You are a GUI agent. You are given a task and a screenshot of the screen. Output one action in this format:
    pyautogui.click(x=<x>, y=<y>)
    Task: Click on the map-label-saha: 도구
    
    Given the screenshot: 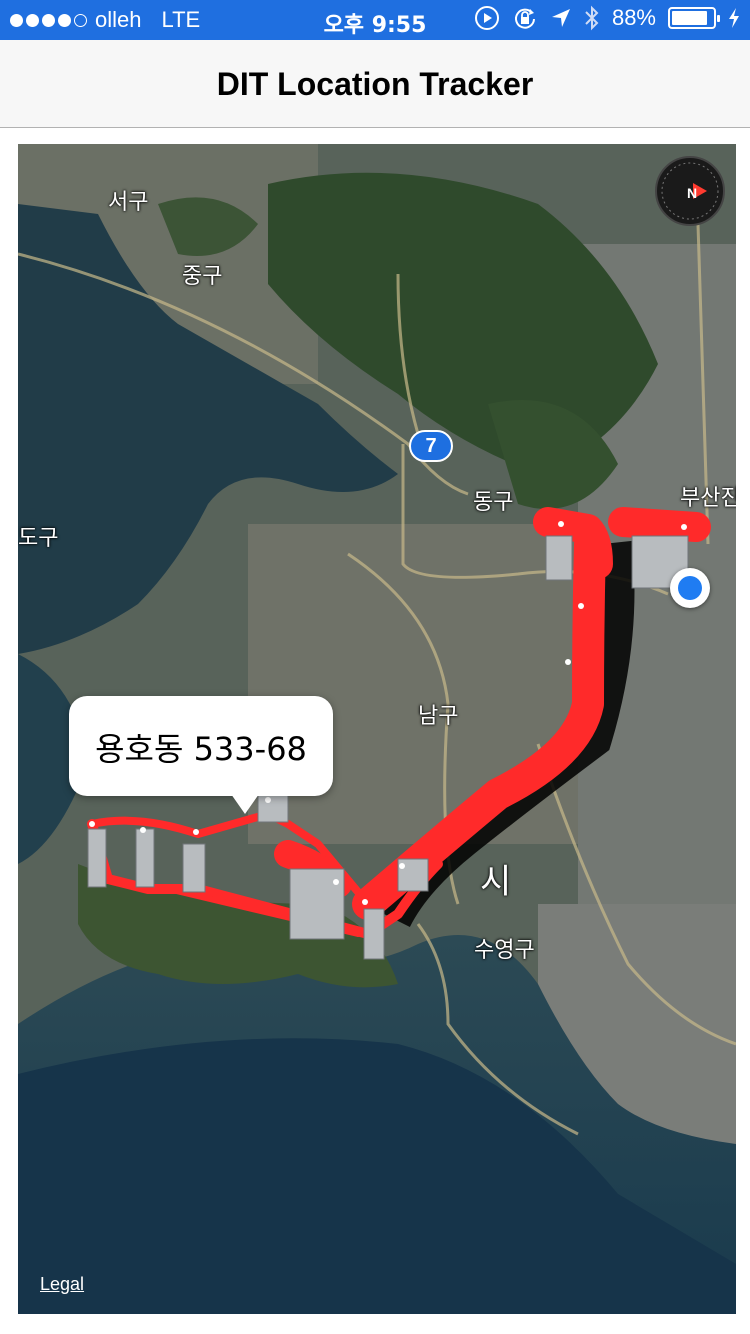 What is the action you would take?
    pyautogui.click(x=38, y=538)
    